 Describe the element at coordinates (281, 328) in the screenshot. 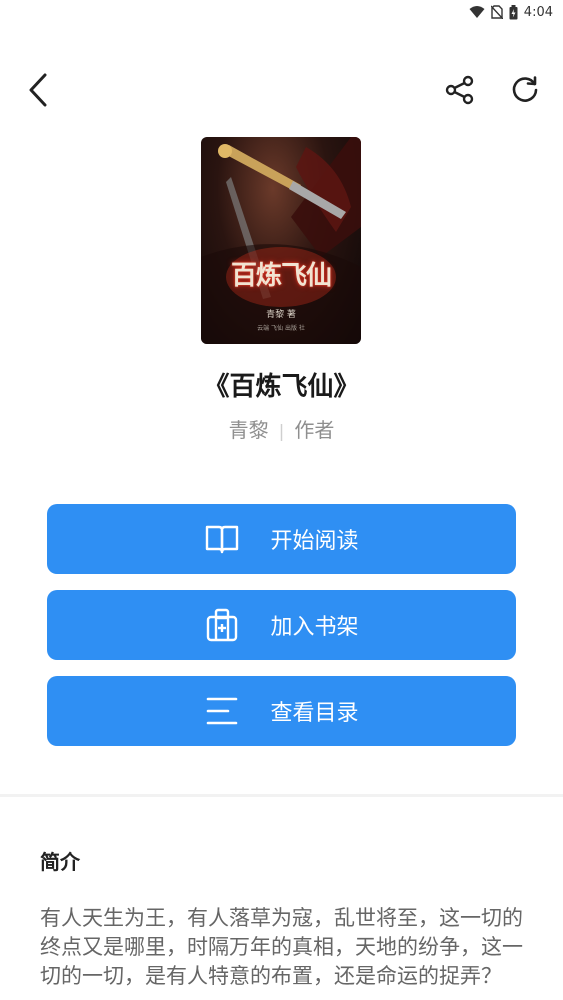

I see `cover-publisher: 云端 飞仙 出版 社` at that location.